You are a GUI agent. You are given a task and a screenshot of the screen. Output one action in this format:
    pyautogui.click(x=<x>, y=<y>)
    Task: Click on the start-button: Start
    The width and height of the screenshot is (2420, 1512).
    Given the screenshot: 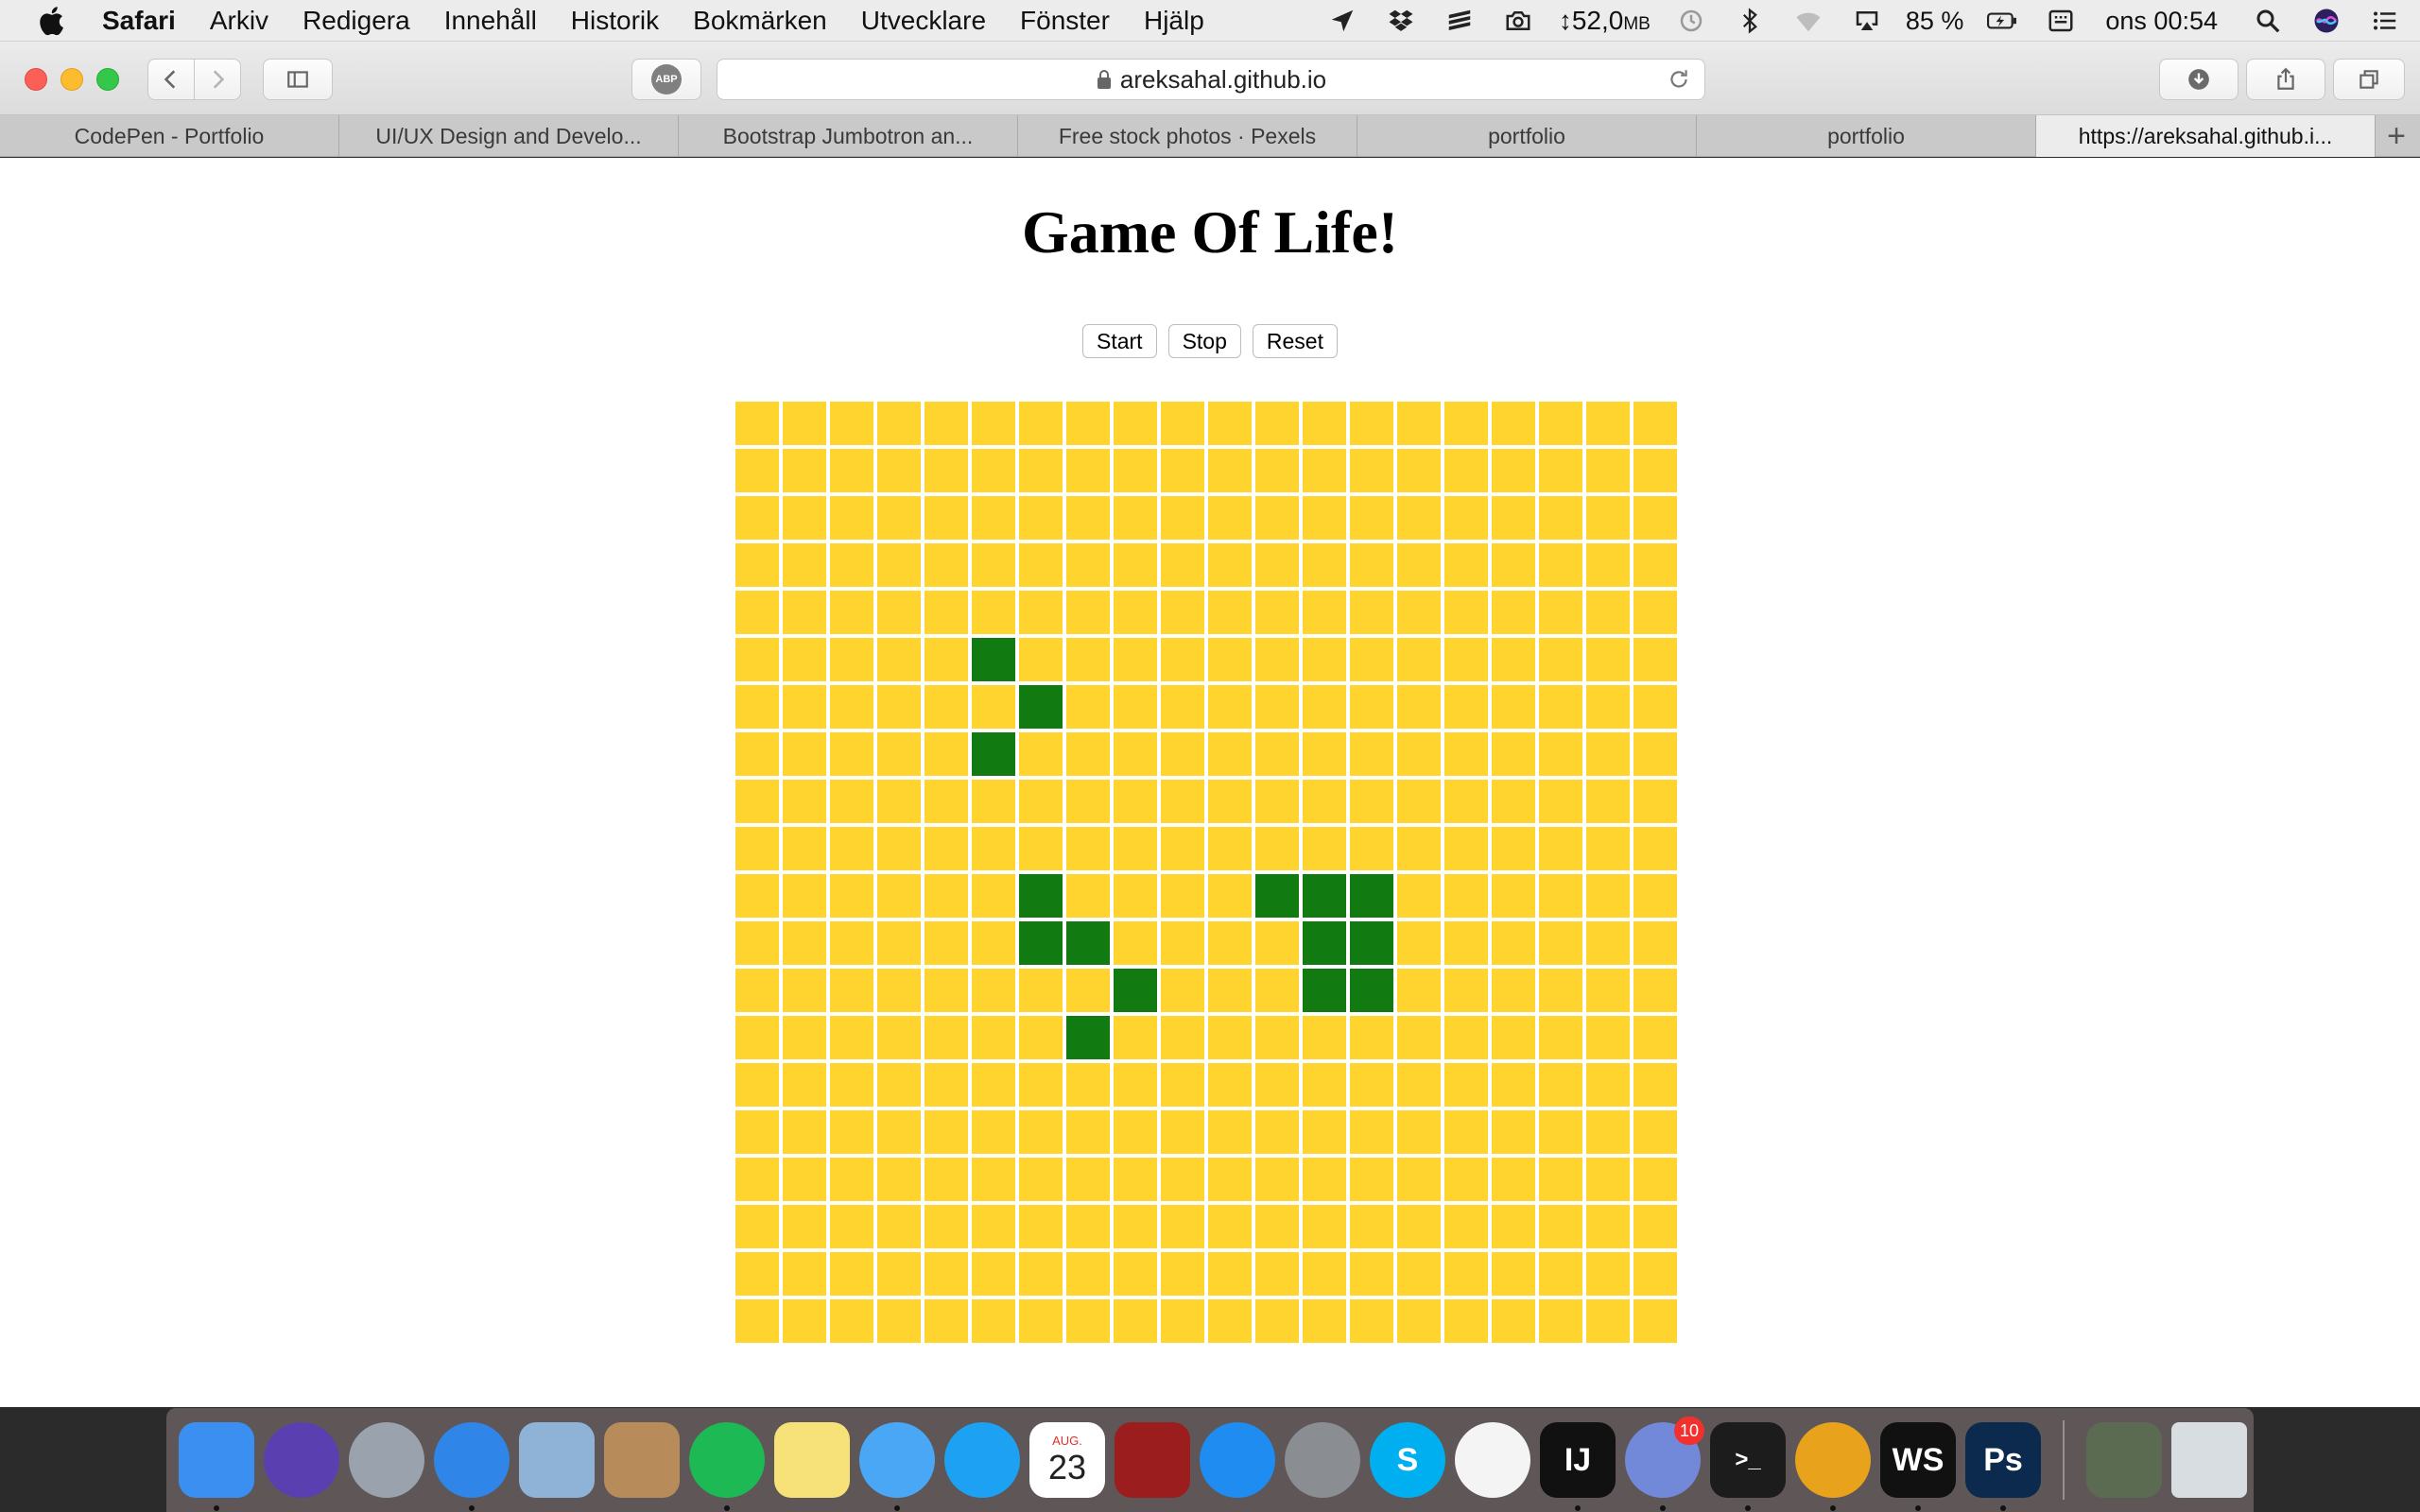 What is the action you would take?
    pyautogui.click(x=1119, y=341)
    